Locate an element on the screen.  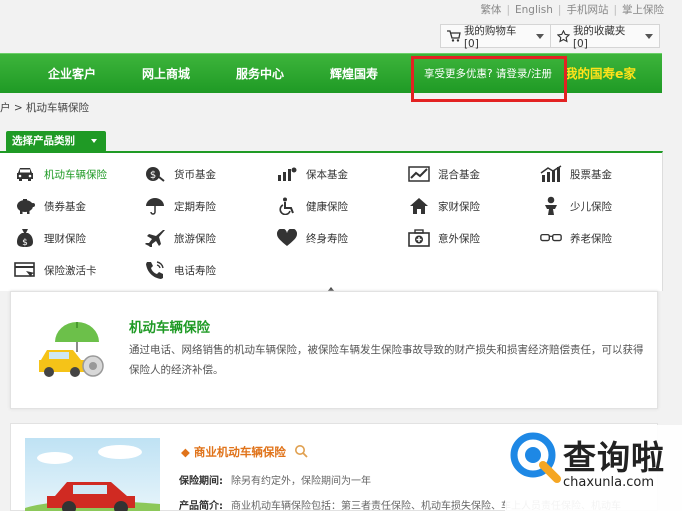
category-money-fund: $ 货币基金 is located at coordinates (180, 174).